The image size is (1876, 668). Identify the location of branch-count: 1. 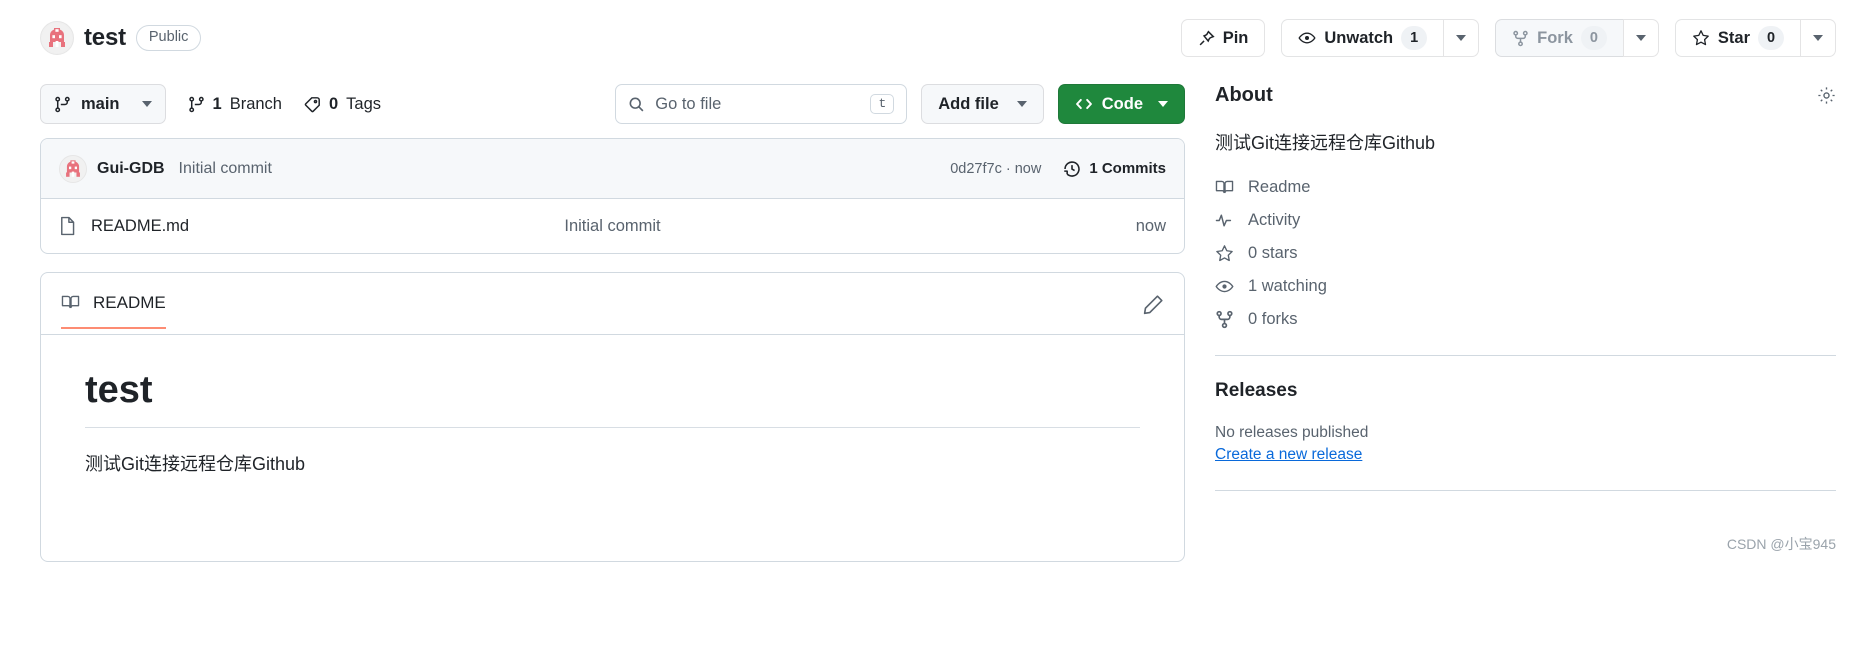
(217, 103).